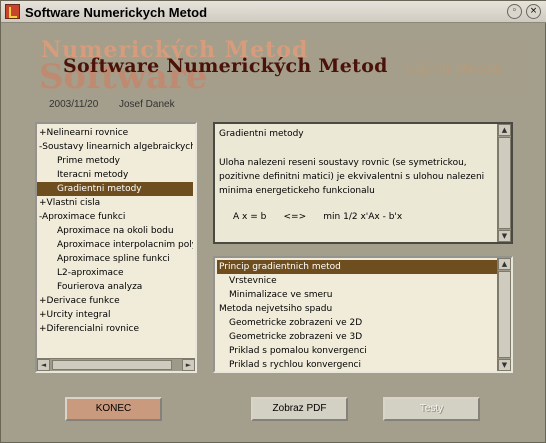 The image size is (546, 443). What do you see at coordinates (115, 147) in the screenshot?
I see `tree-item: -Soustavy linearnich algebraickych` at bounding box center [115, 147].